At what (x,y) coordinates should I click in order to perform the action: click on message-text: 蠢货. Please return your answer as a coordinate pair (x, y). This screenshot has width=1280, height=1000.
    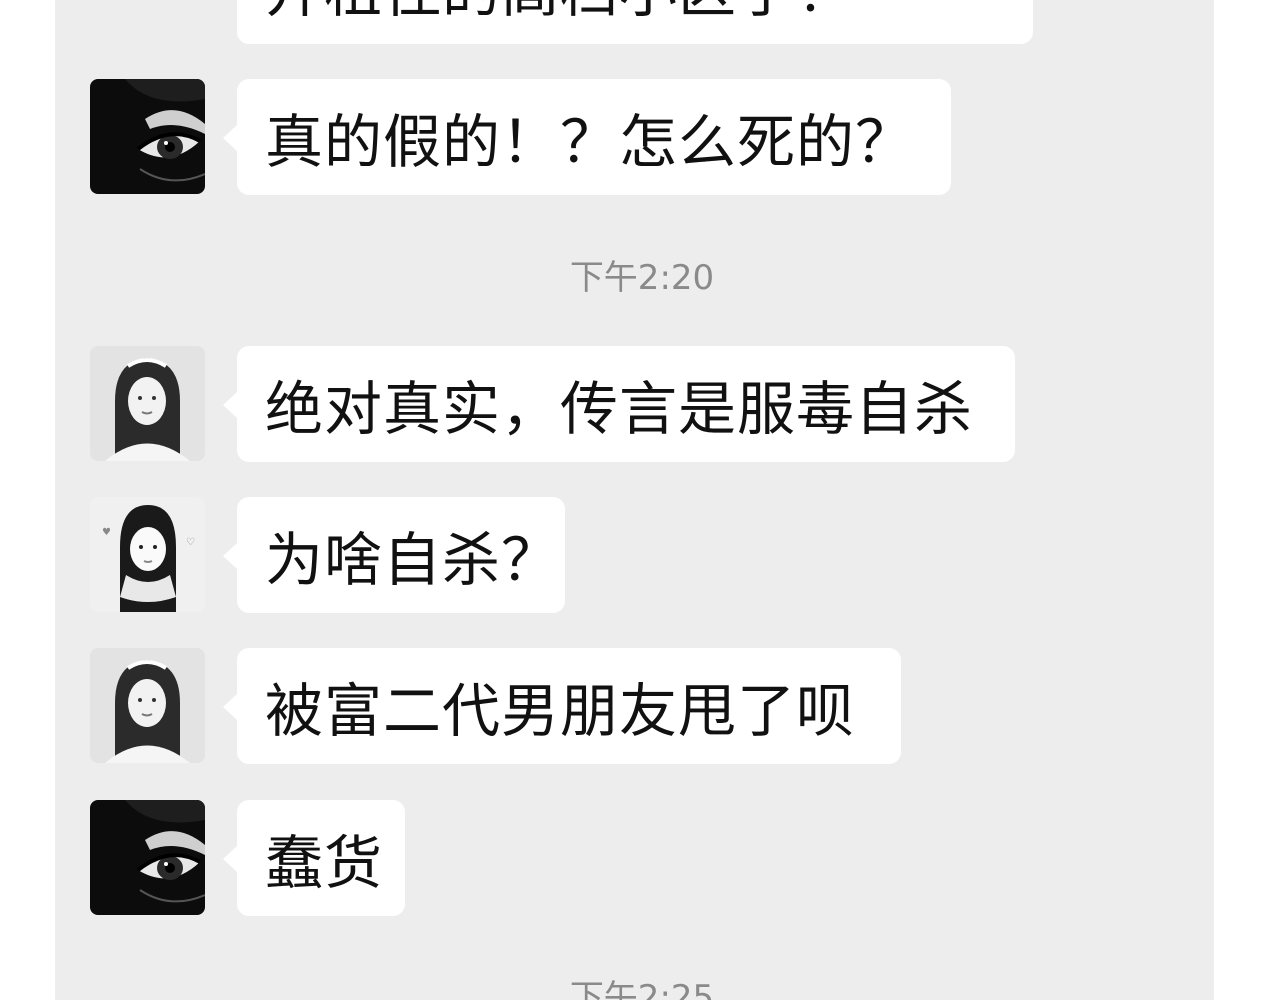
    Looking at the image, I should click on (324, 863).